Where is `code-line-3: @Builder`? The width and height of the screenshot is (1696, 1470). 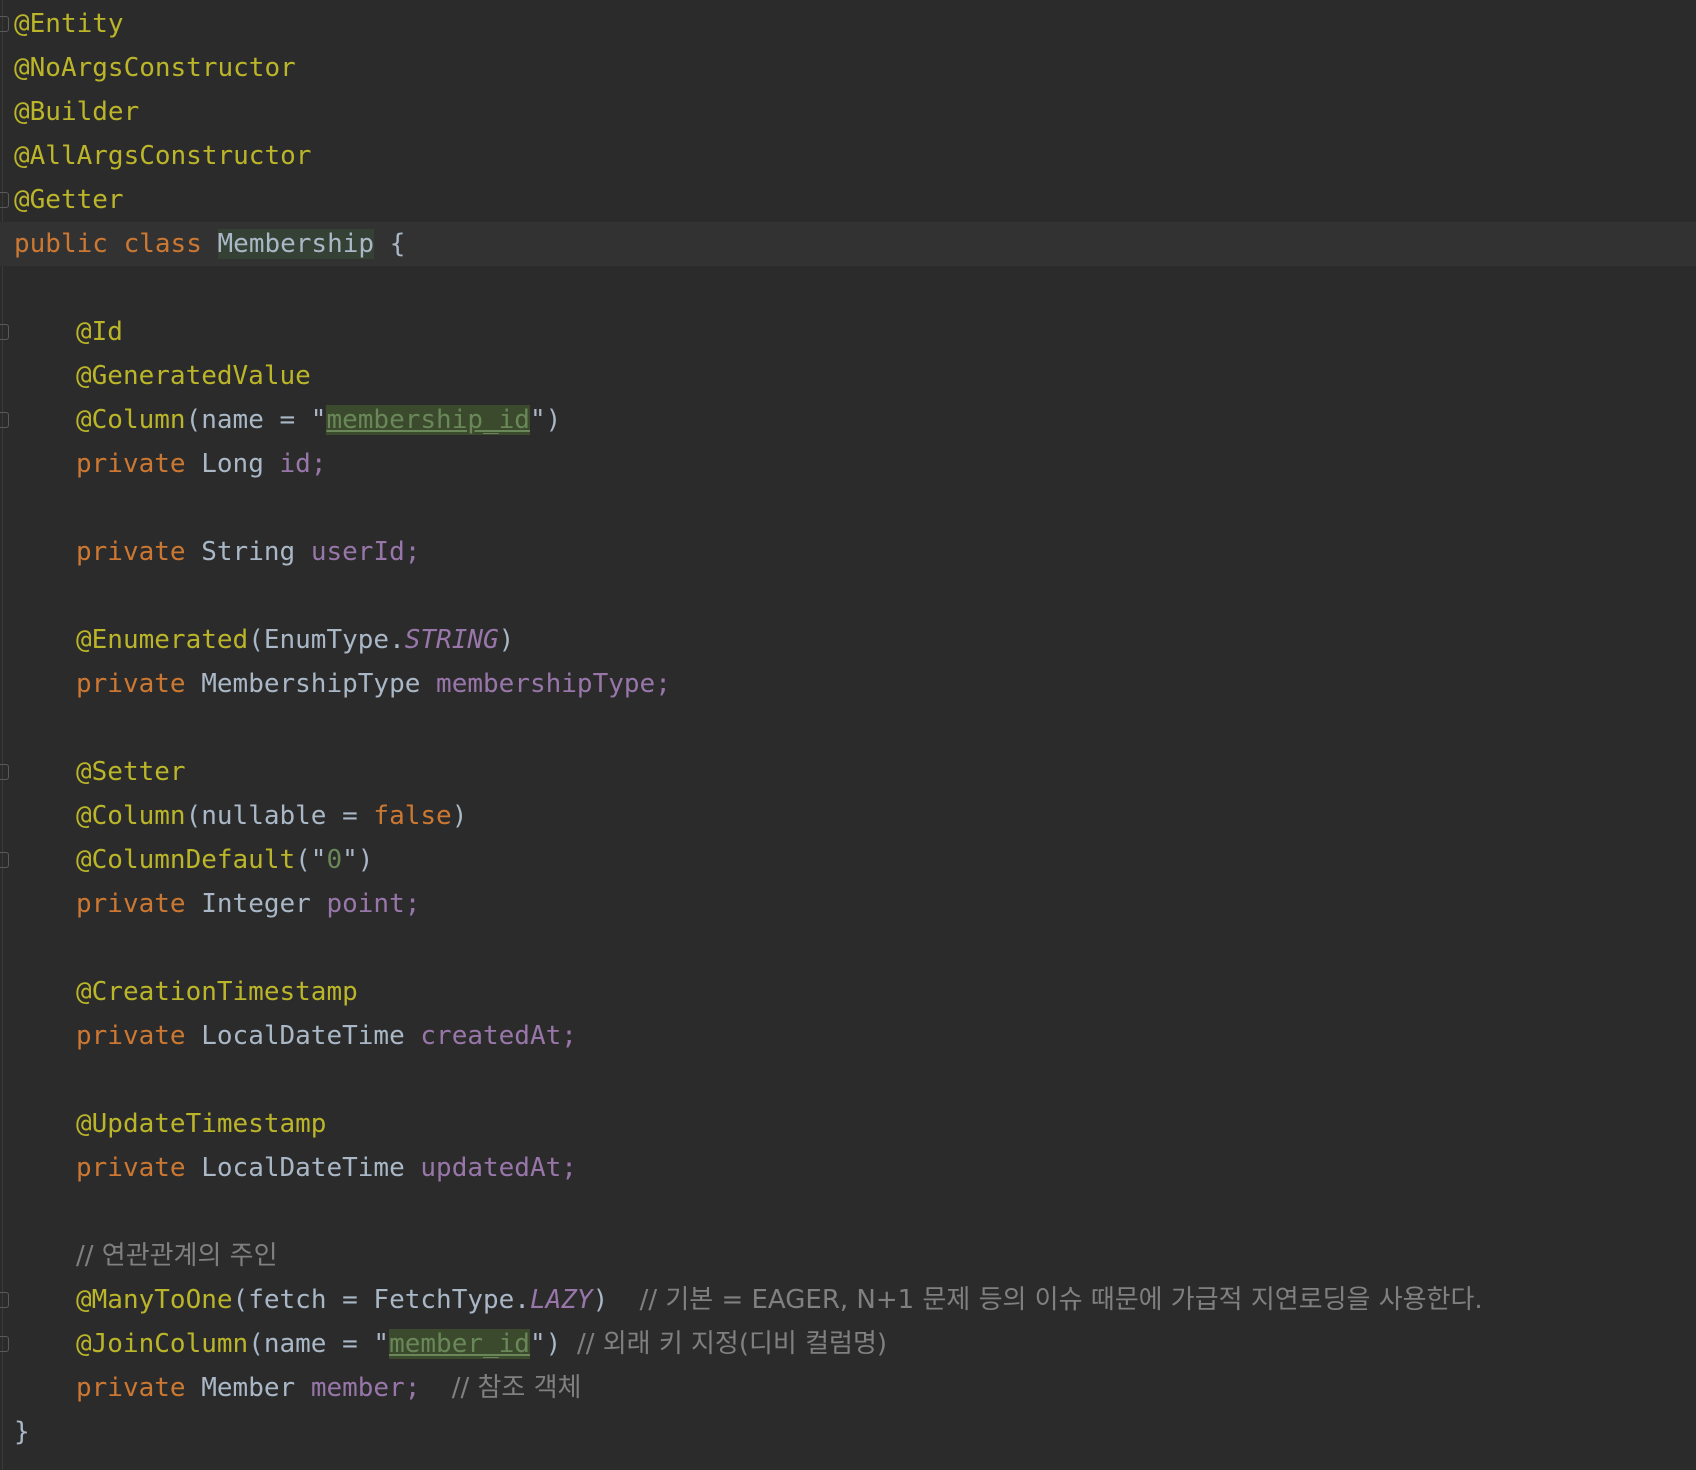 code-line-3: @Builder is located at coordinates (855, 112).